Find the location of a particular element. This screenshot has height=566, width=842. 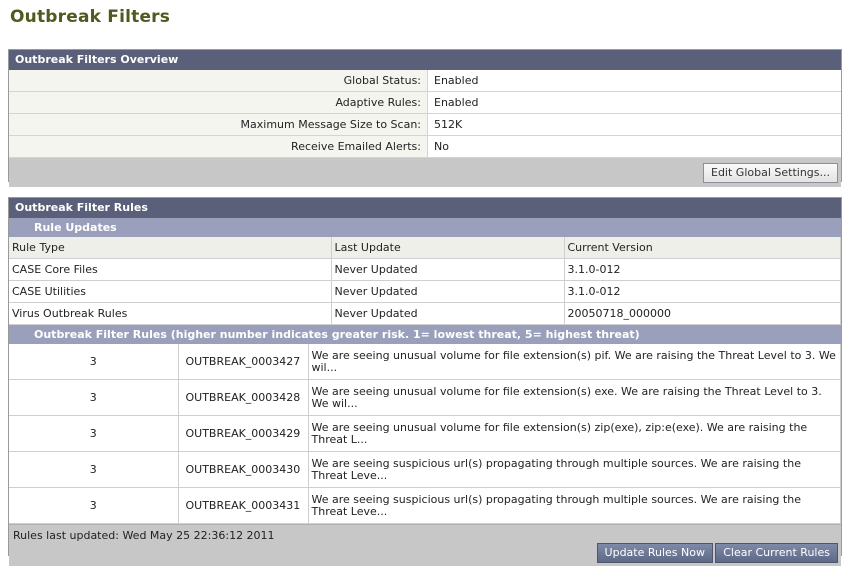

overview-row-adaptive-rules: Adaptive Rules: Enabled is located at coordinates (425, 103).